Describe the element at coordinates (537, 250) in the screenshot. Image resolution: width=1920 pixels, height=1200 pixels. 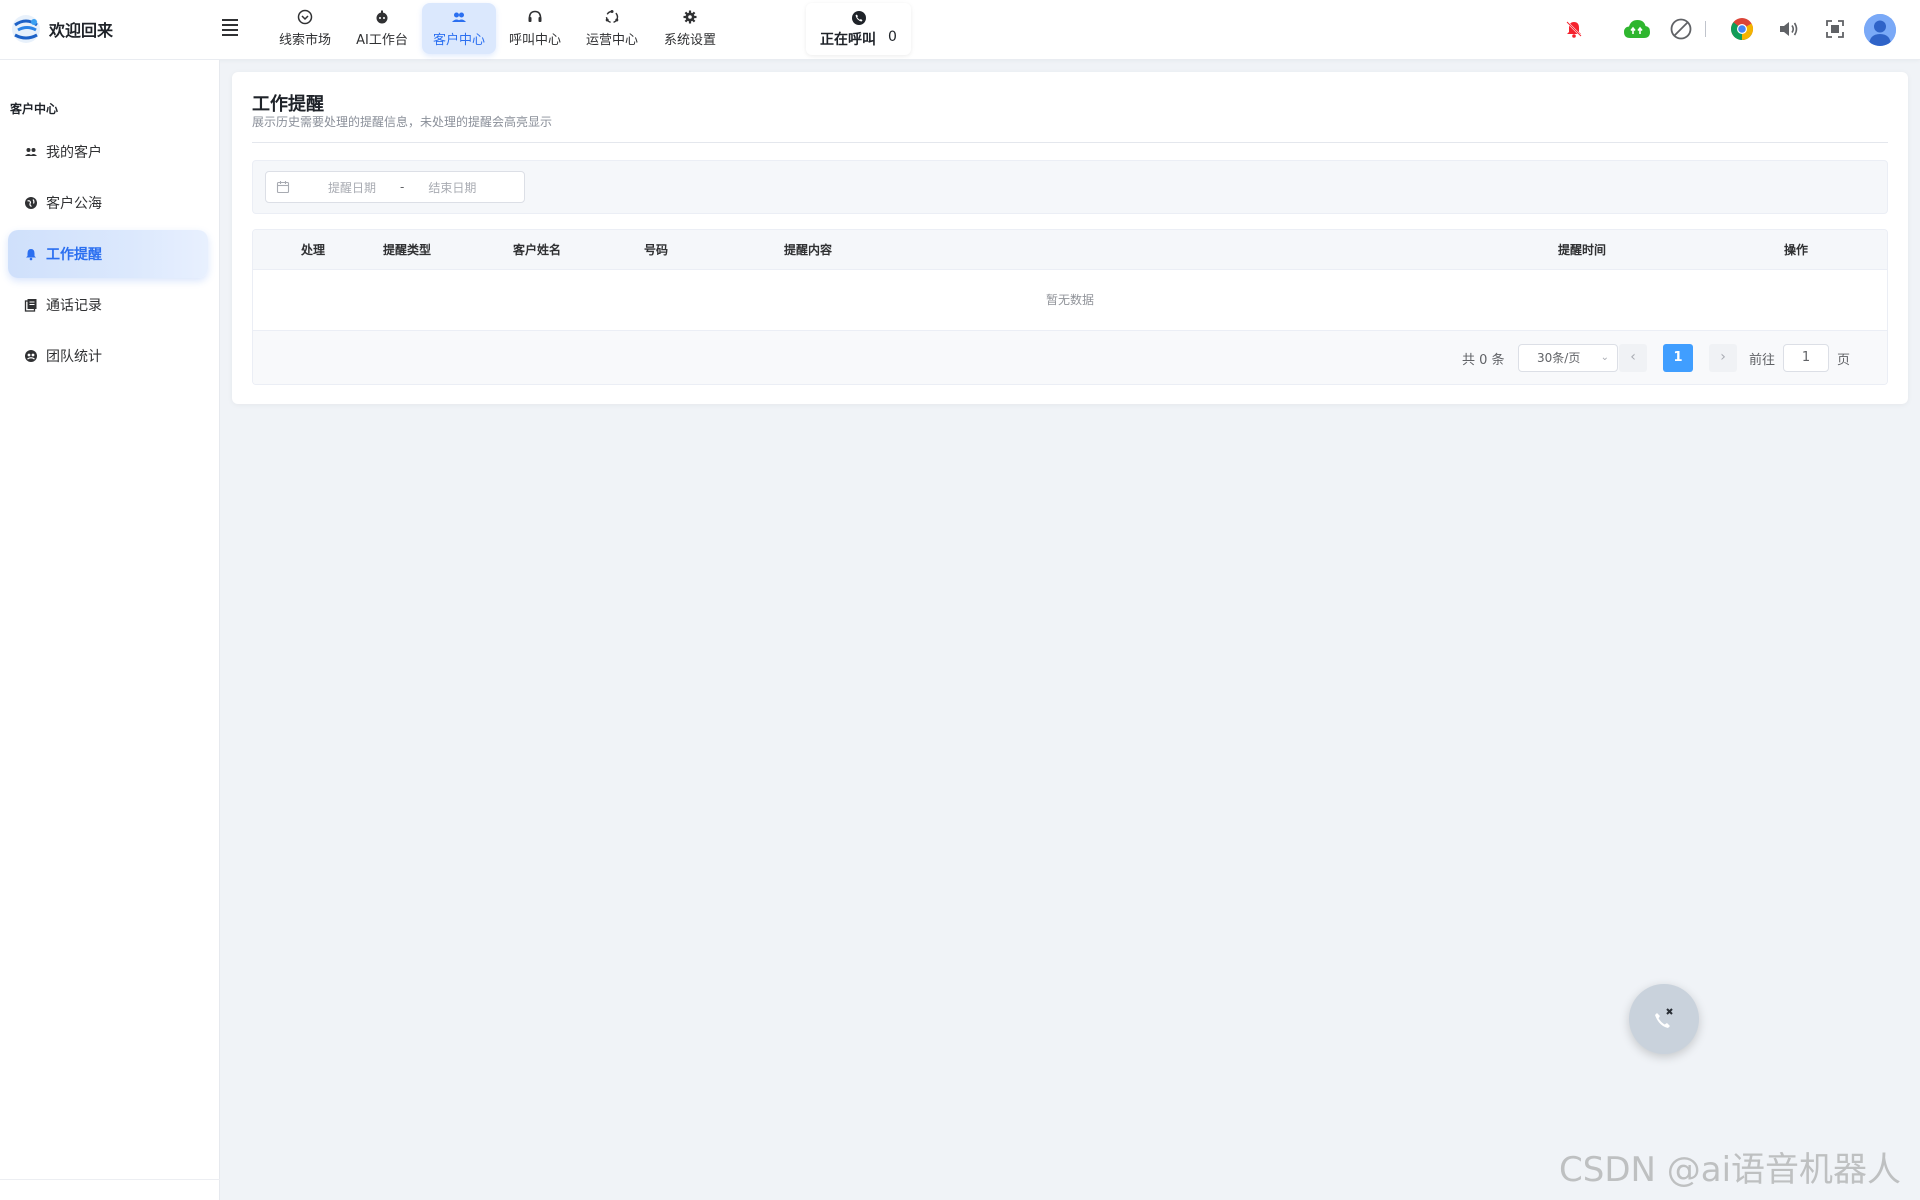
I see `column-header-customer-name: 客户姓名` at that location.